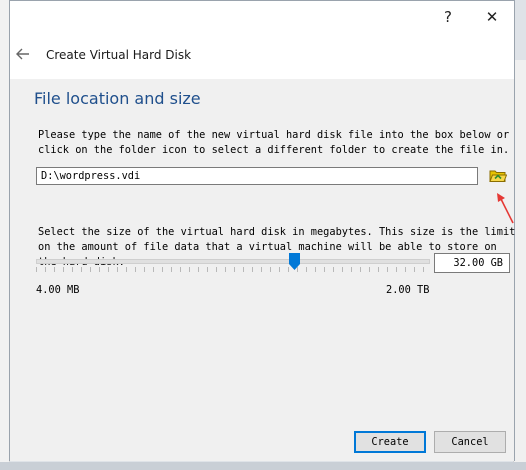 This screenshot has height=470, width=526. Describe the element at coordinates (390, 442) in the screenshot. I see `create-button: Create` at that location.